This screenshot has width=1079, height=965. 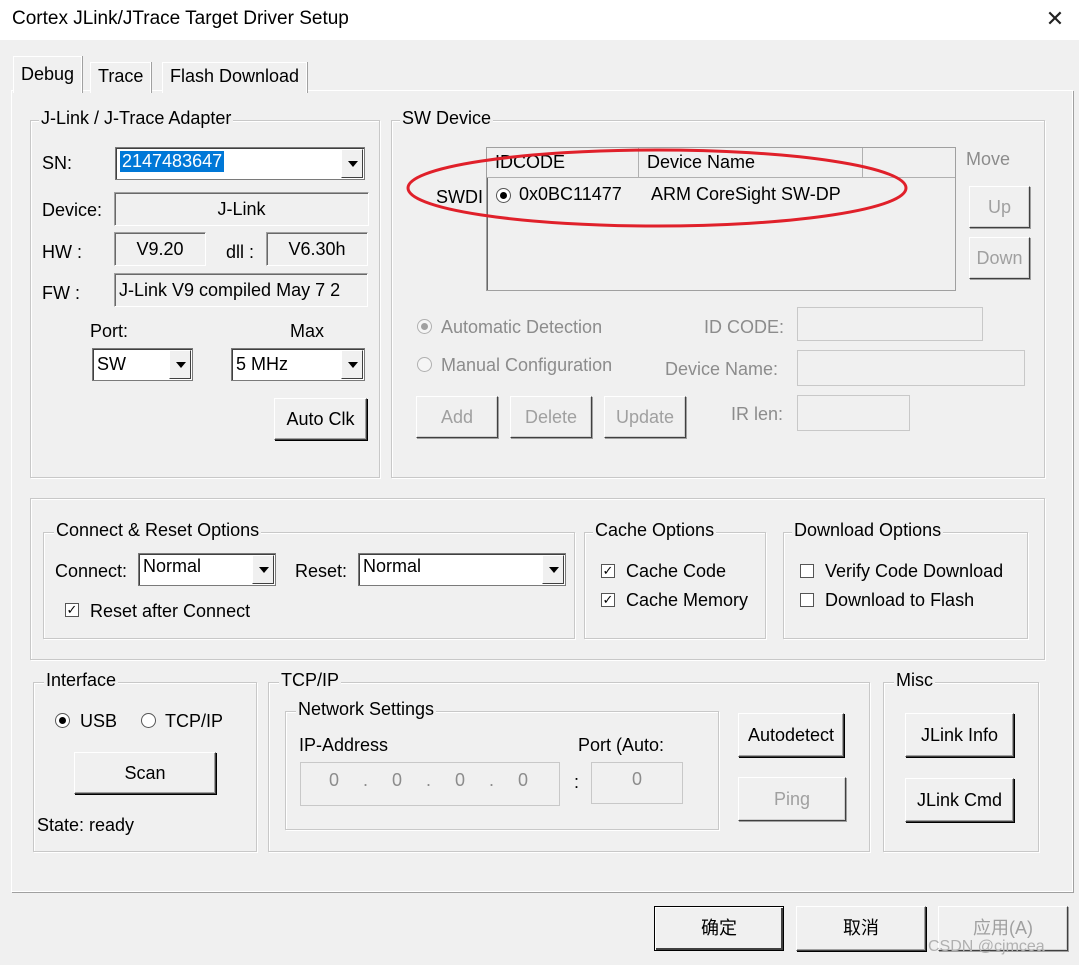 What do you see at coordinates (344, 745) in the screenshot?
I see `ip-address-label: IP-Address` at bounding box center [344, 745].